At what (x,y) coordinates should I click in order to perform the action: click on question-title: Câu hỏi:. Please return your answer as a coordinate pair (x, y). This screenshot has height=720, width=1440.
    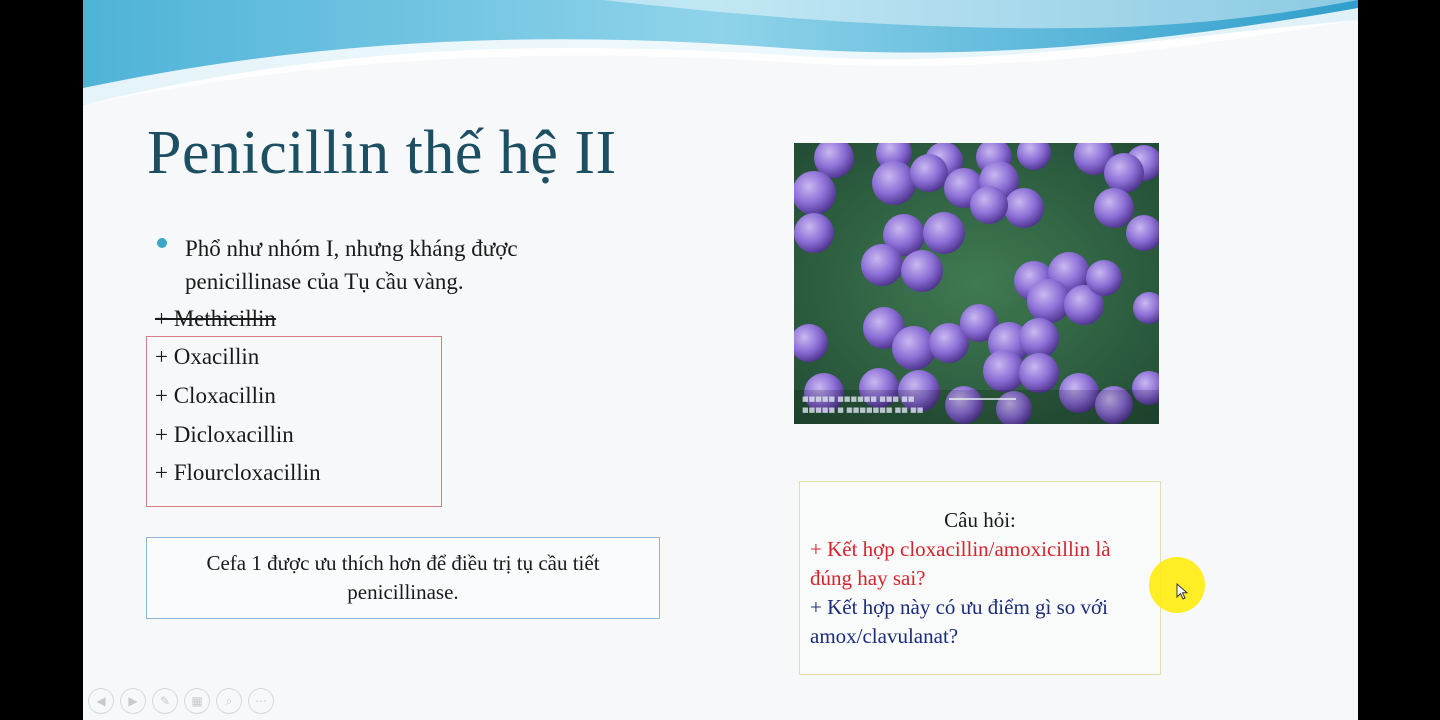
    Looking at the image, I should click on (980, 520).